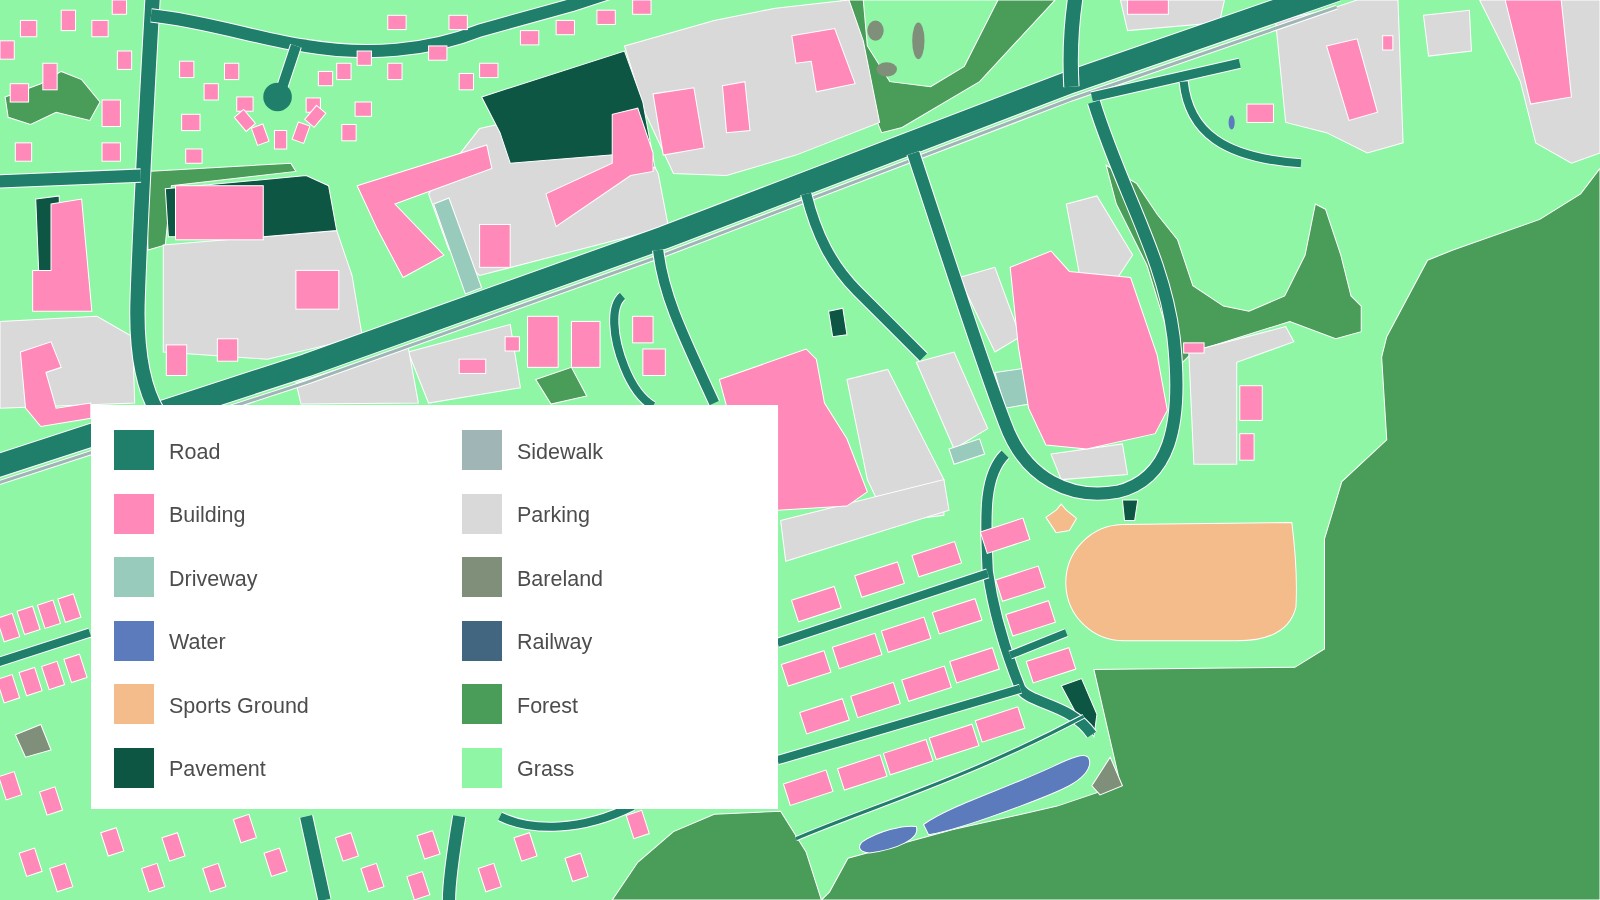  I want to click on legend-label: Grass, so click(546, 769).